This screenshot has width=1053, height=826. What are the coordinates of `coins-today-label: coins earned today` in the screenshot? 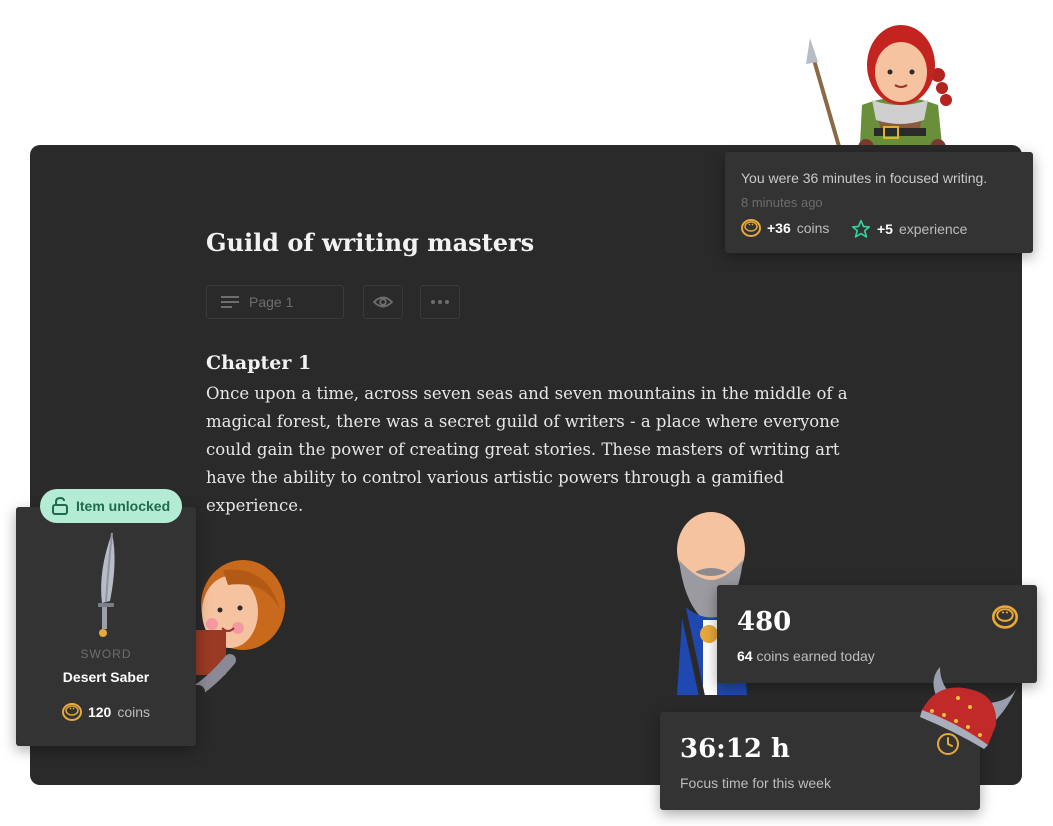 It's located at (815, 656).